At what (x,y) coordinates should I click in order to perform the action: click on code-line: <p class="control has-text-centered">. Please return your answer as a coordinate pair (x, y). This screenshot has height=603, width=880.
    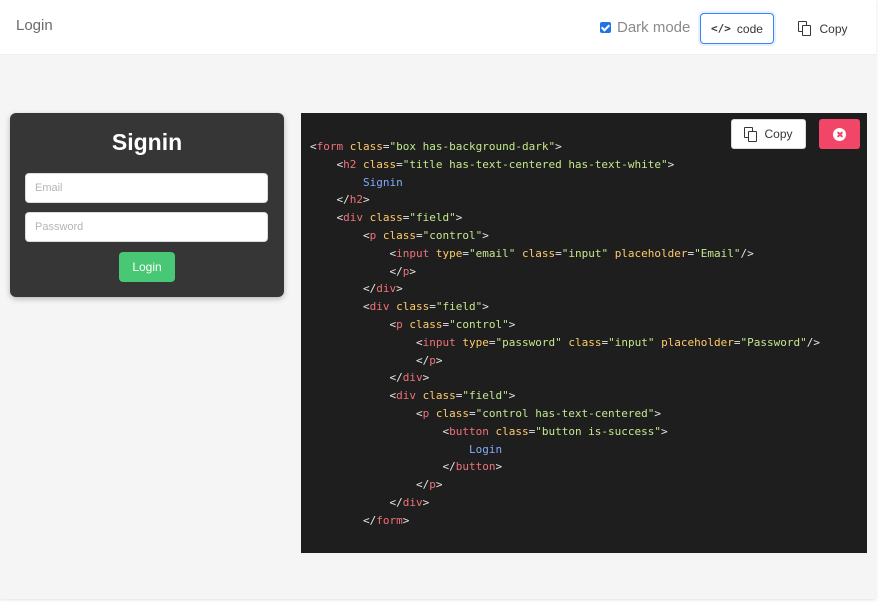
    Looking at the image, I should click on (565, 414).